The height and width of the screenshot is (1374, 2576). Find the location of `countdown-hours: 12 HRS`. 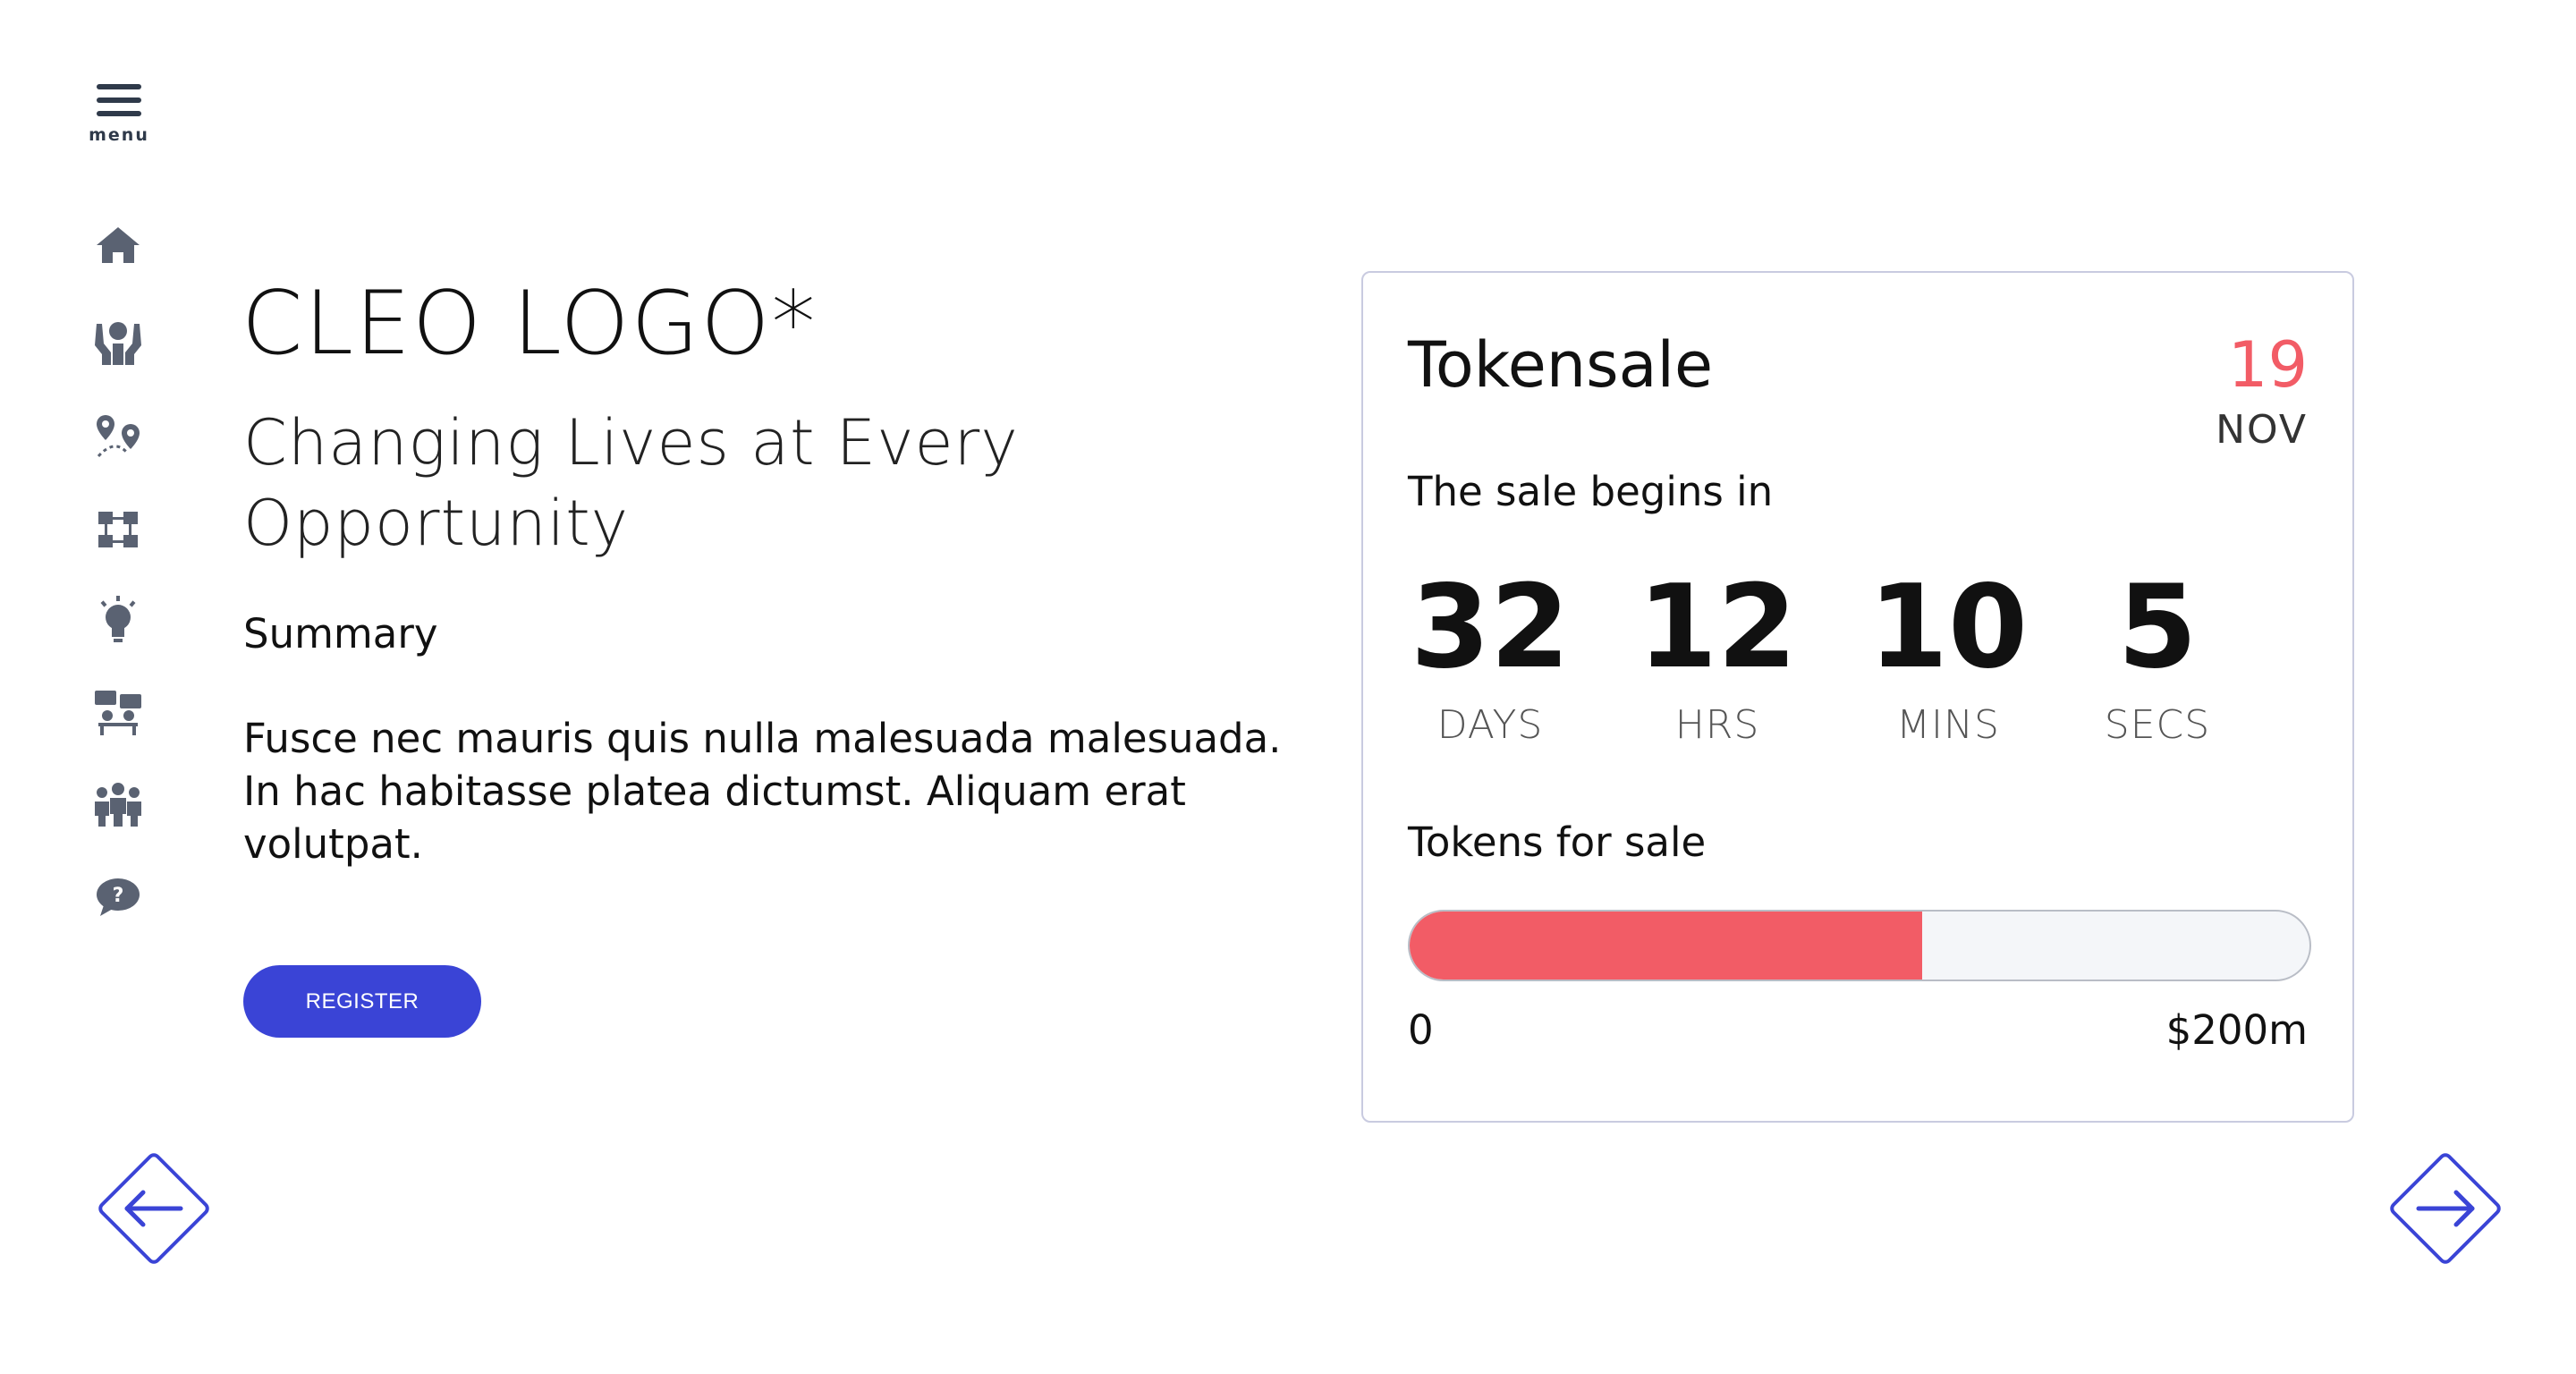

countdown-hours: 12 HRS is located at coordinates (1717, 654).